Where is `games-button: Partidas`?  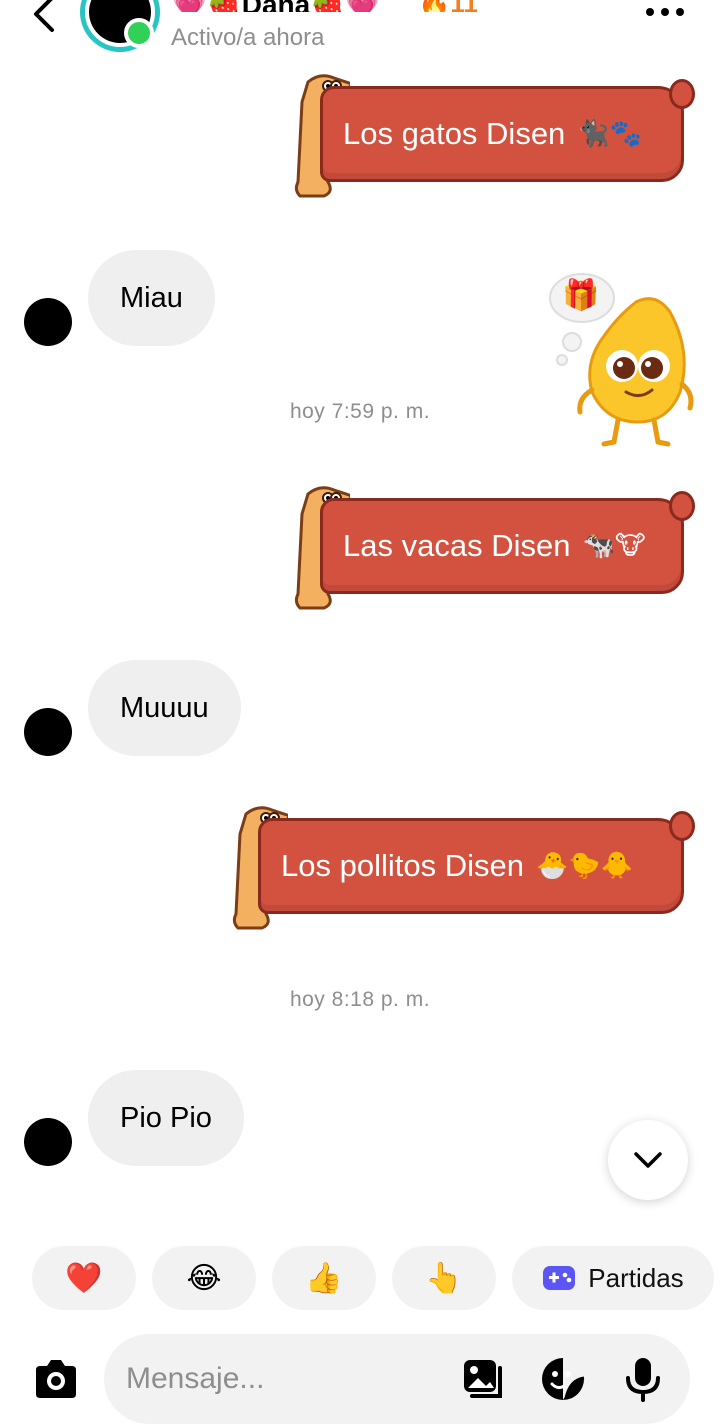 games-button: Partidas is located at coordinates (613, 1278).